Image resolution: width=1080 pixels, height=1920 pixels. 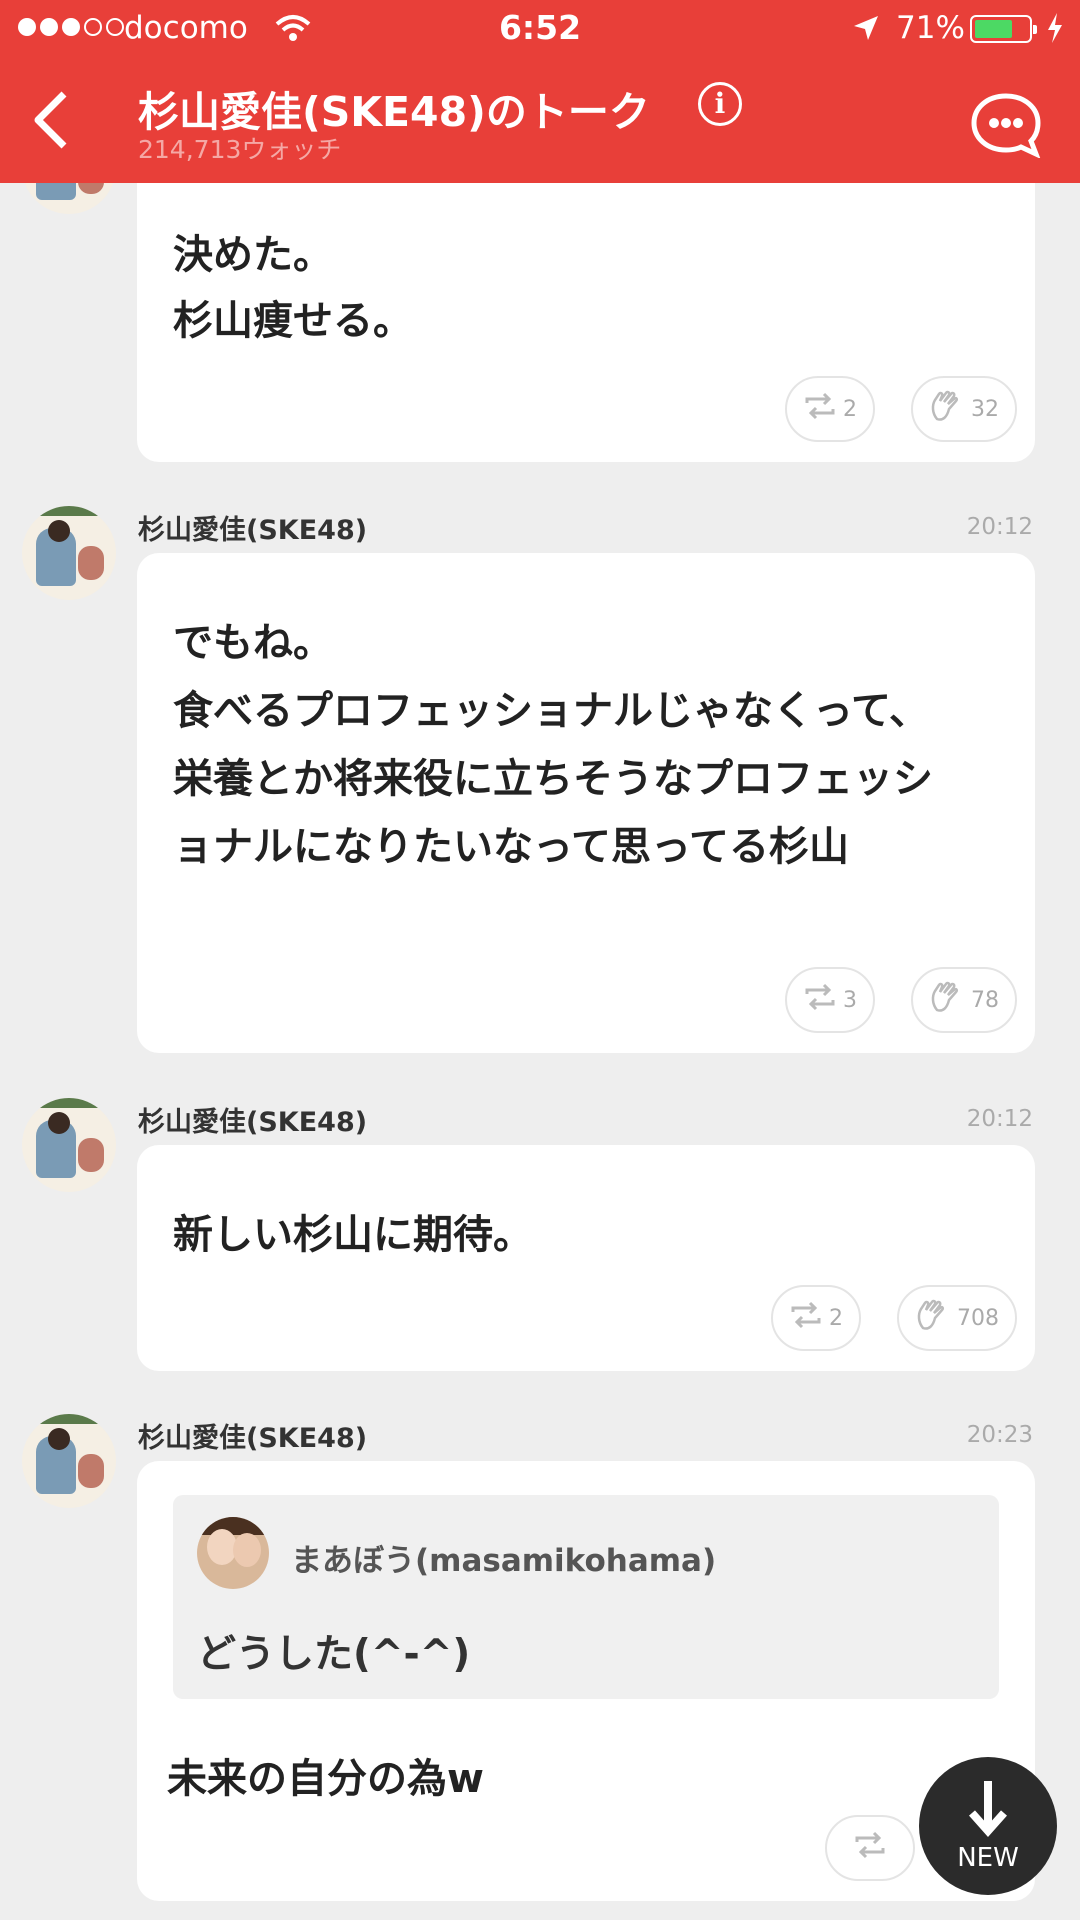 I want to click on new-messages-button: NEW, so click(x=988, y=1826).